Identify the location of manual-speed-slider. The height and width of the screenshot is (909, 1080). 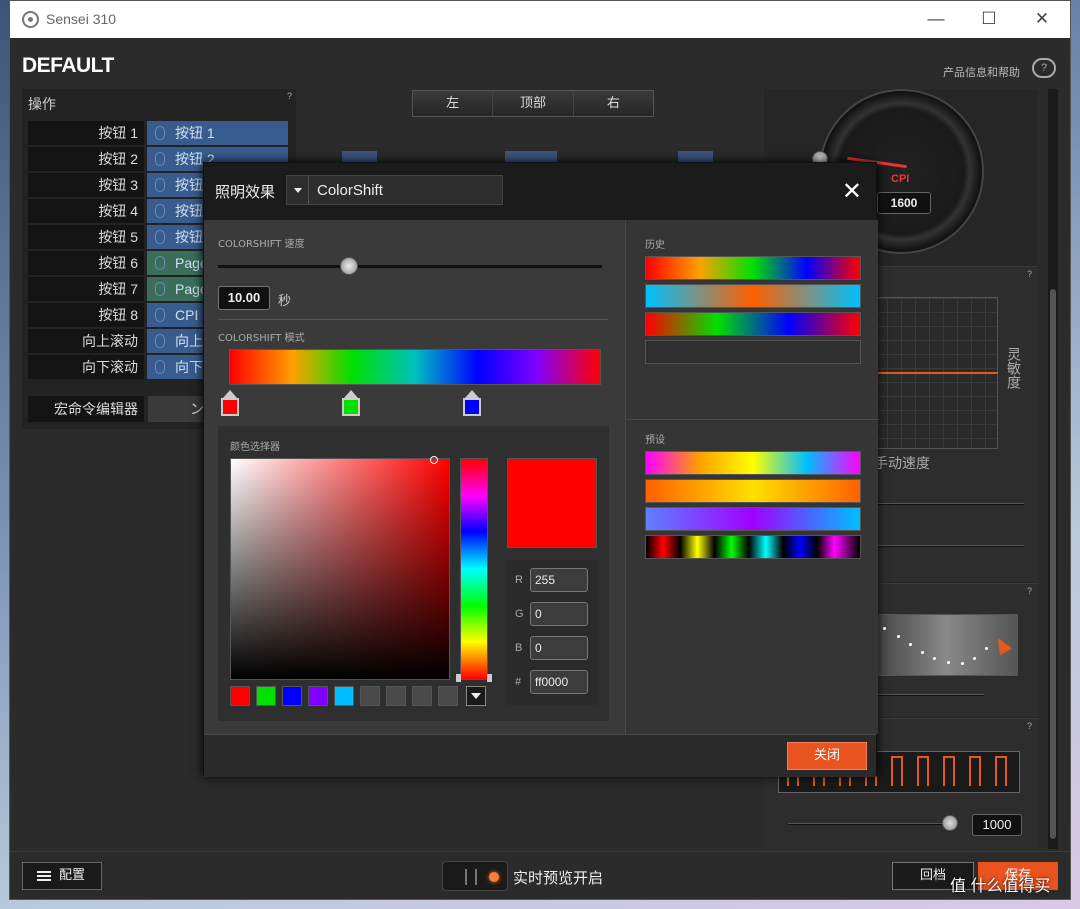
(949, 504).